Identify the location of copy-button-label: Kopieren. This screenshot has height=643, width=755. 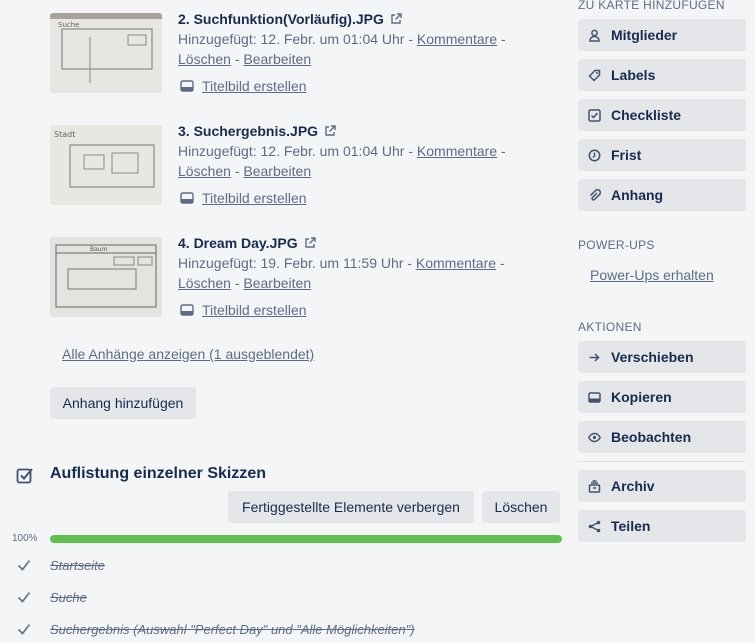
(641, 397).